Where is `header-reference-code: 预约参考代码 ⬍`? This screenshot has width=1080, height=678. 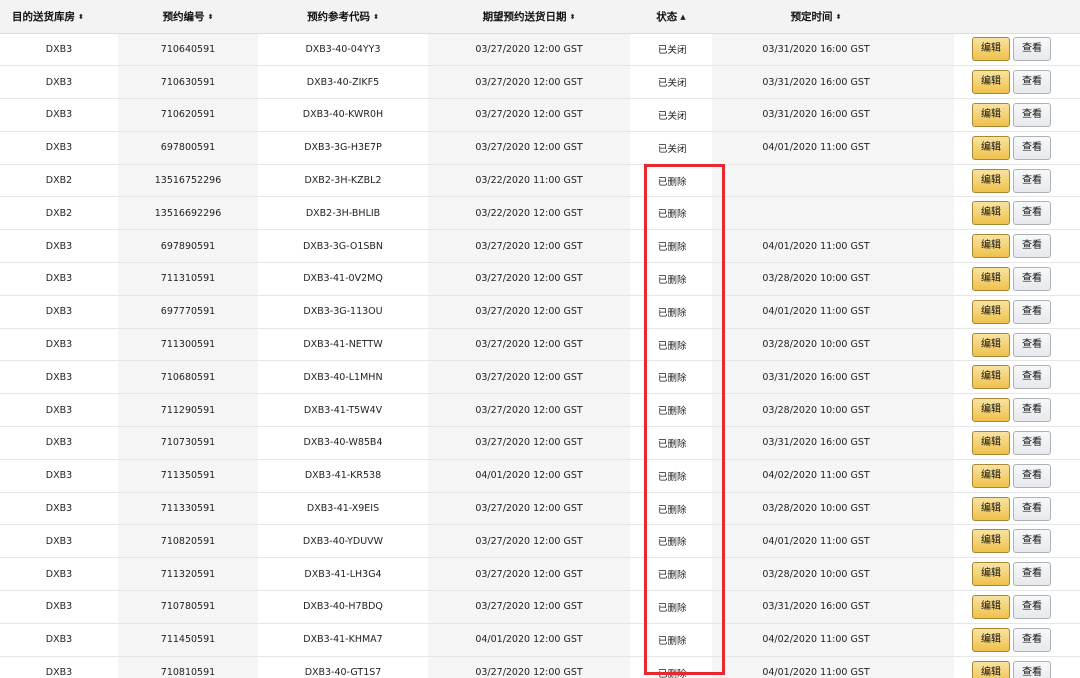
header-reference-code: 预约参考代码 ⬍ is located at coordinates (343, 17).